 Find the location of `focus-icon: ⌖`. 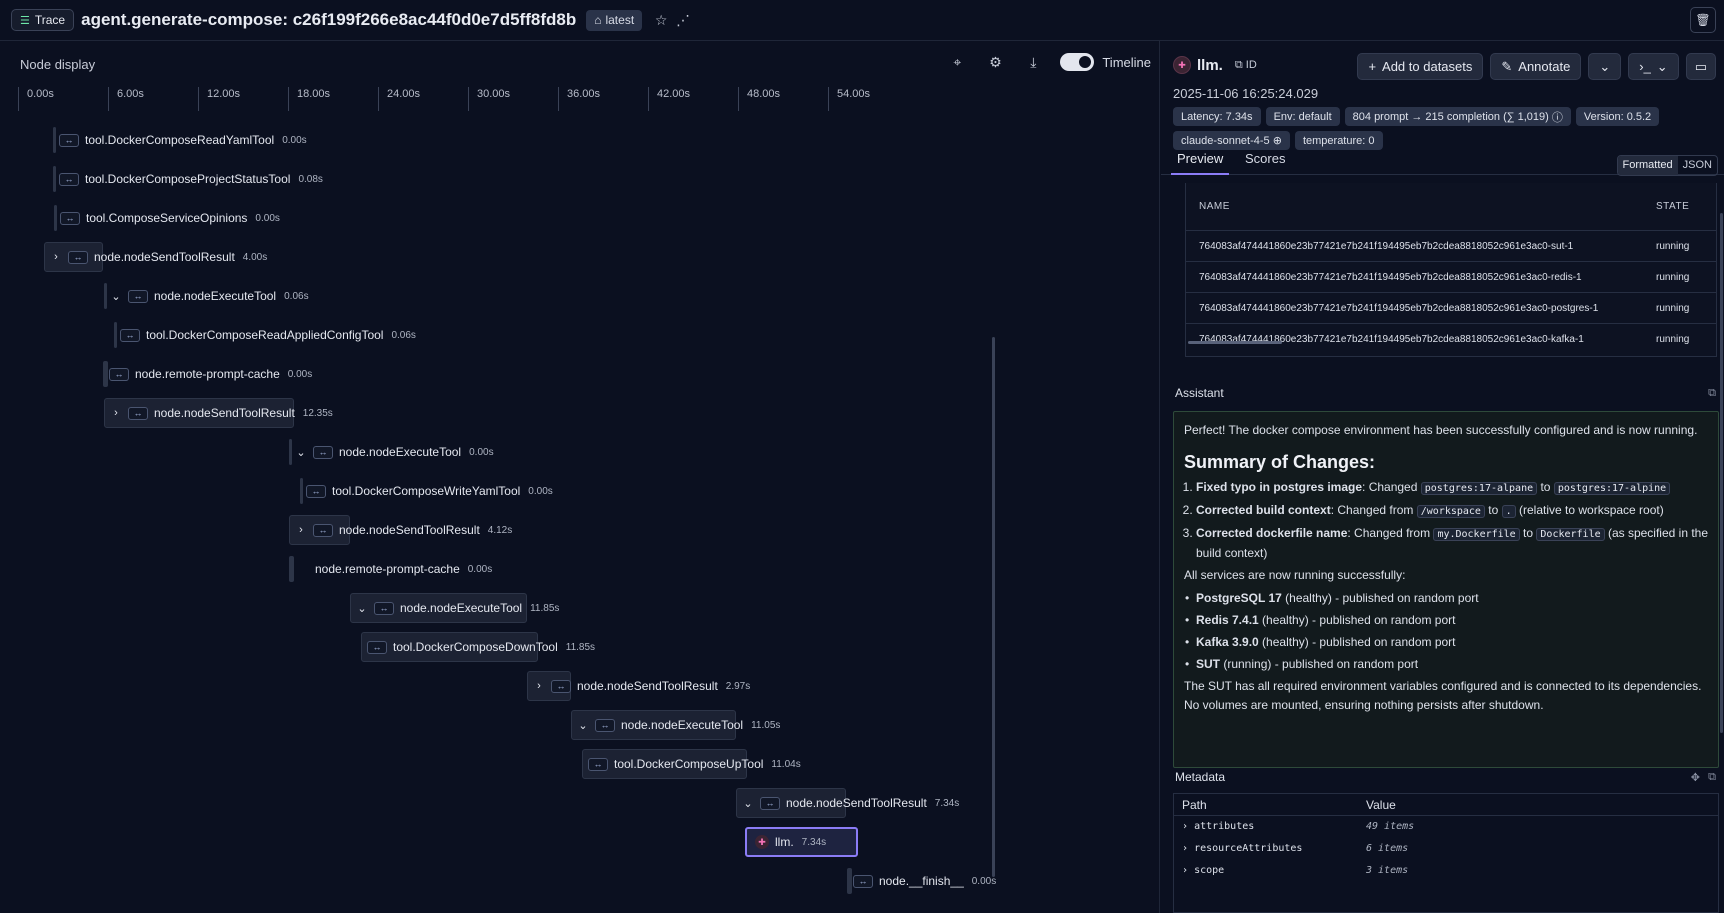

focus-icon: ⌖ is located at coordinates (957, 62).